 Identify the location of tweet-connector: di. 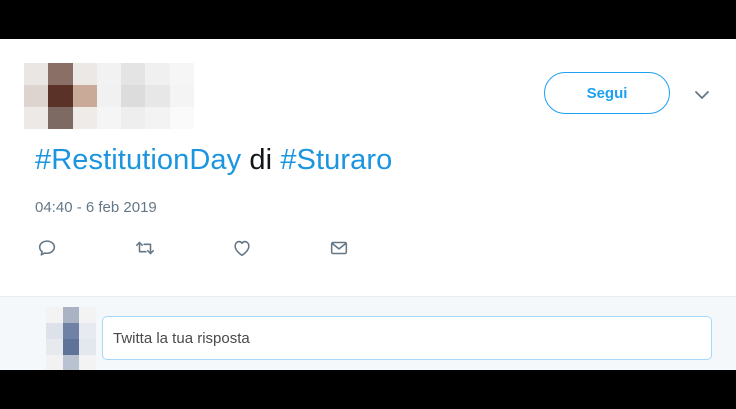
(261, 160).